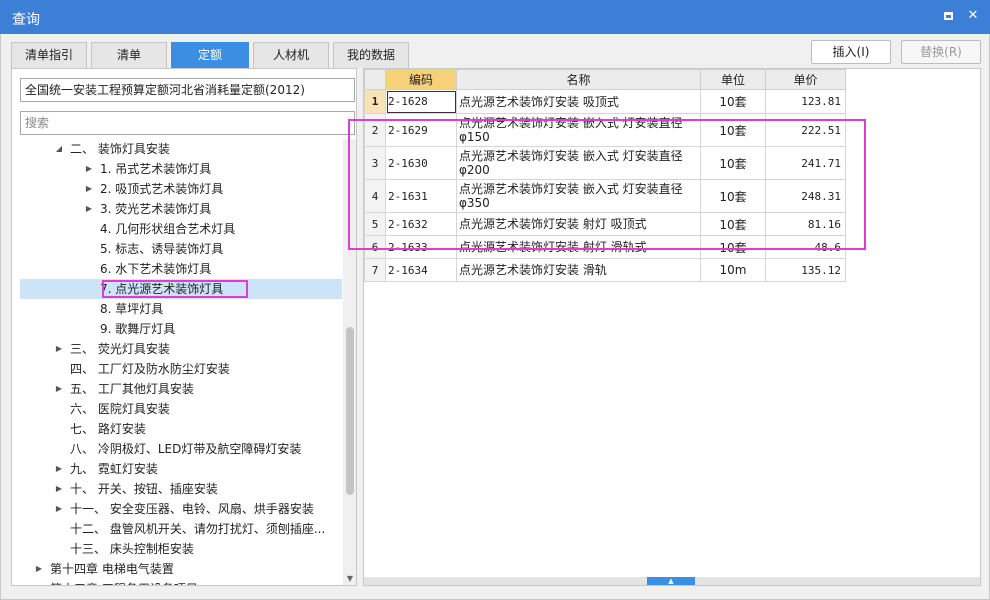 This screenshot has width=990, height=600. I want to click on price-cell: 222.51, so click(805, 130).